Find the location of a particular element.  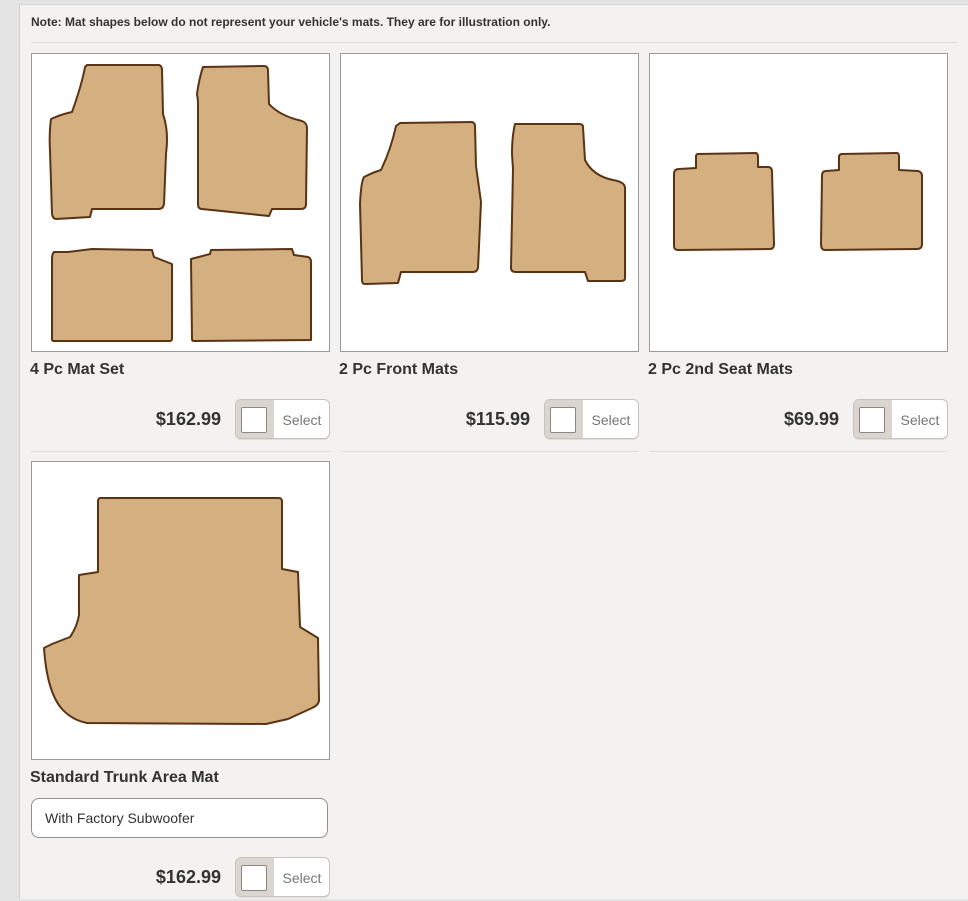

product-card-front-mats: 2 Pc Front Mats $115.99 Select is located at coordinates (489, 253).